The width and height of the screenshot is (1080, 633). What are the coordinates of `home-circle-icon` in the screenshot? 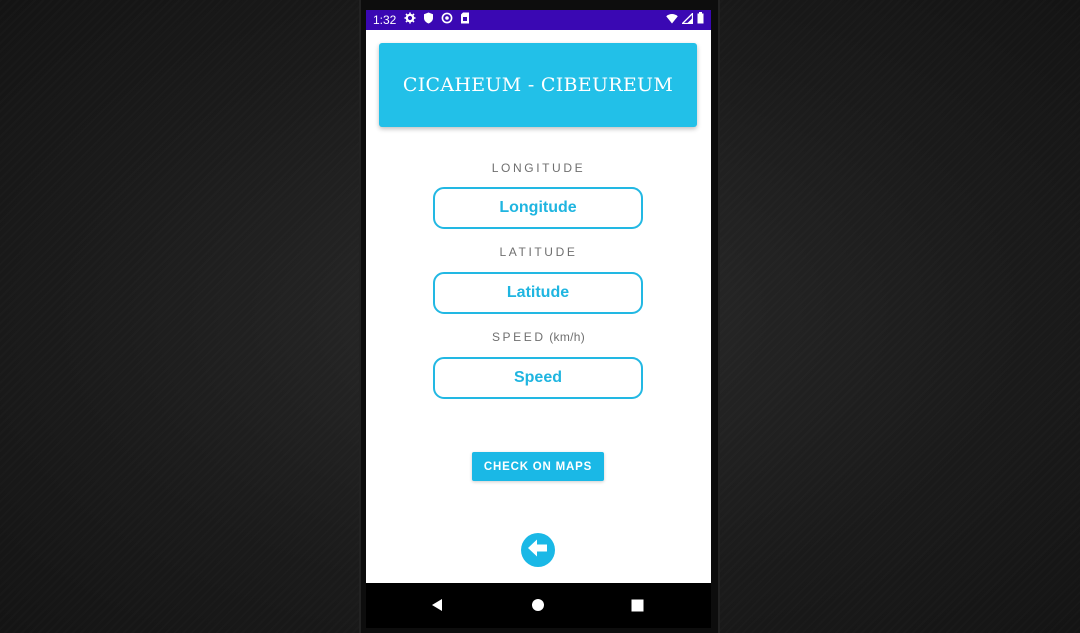 It's located at (538, 605).